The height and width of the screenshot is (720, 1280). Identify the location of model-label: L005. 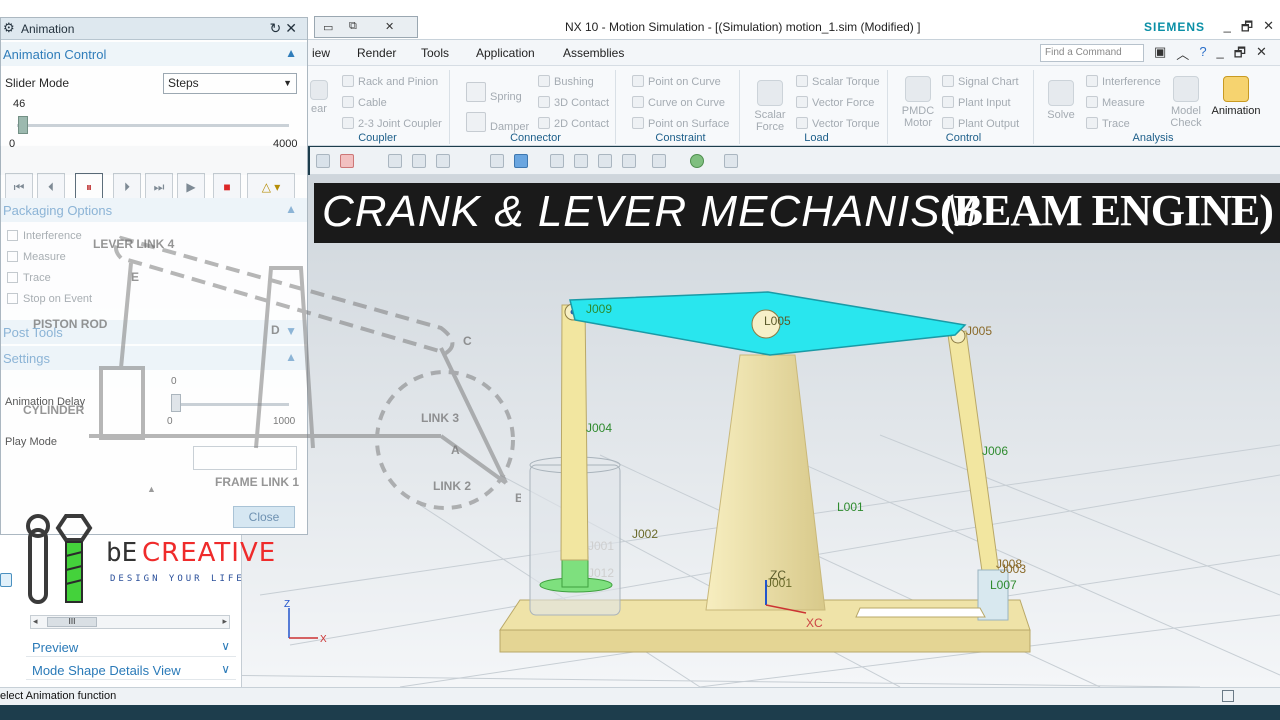
(777, 321).